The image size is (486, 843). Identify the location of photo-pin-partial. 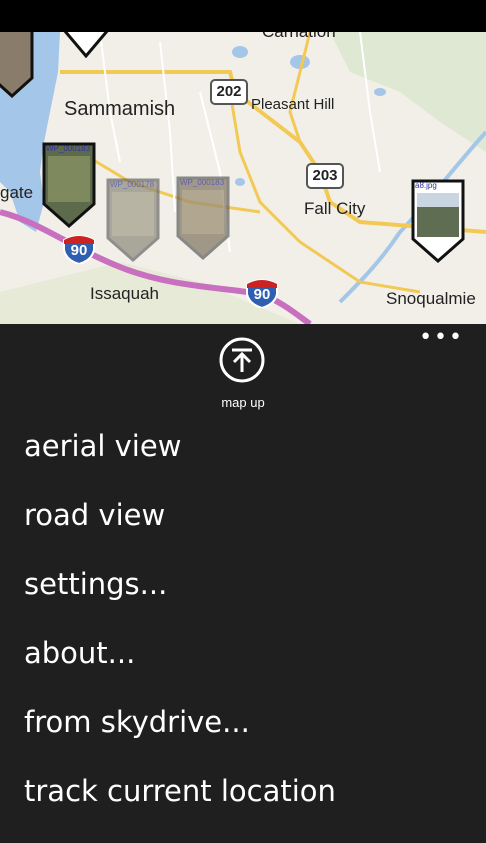
(17, 65).